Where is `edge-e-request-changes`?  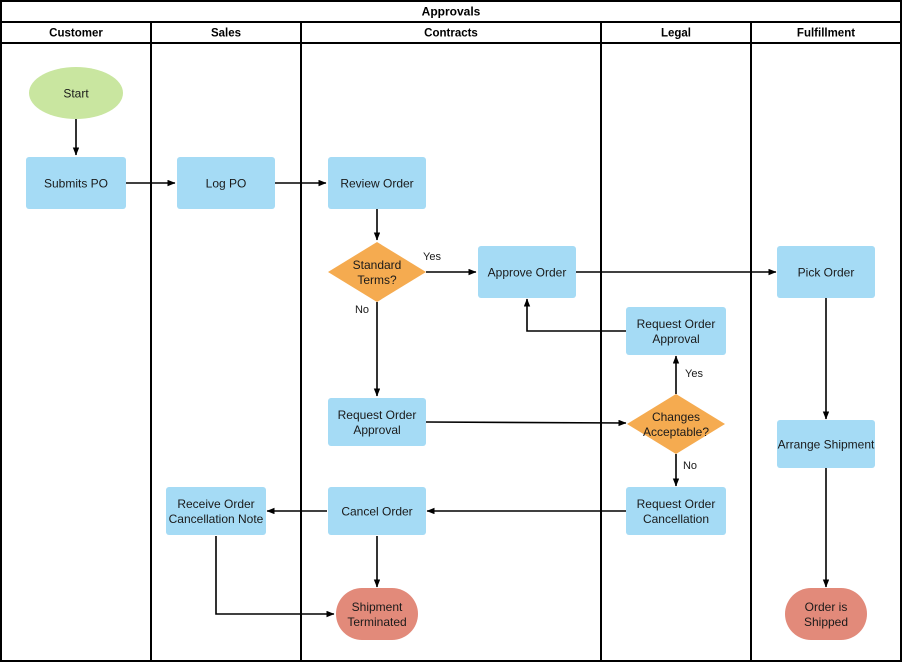 edge-e-request-changes is located at coordinates (526, 423).